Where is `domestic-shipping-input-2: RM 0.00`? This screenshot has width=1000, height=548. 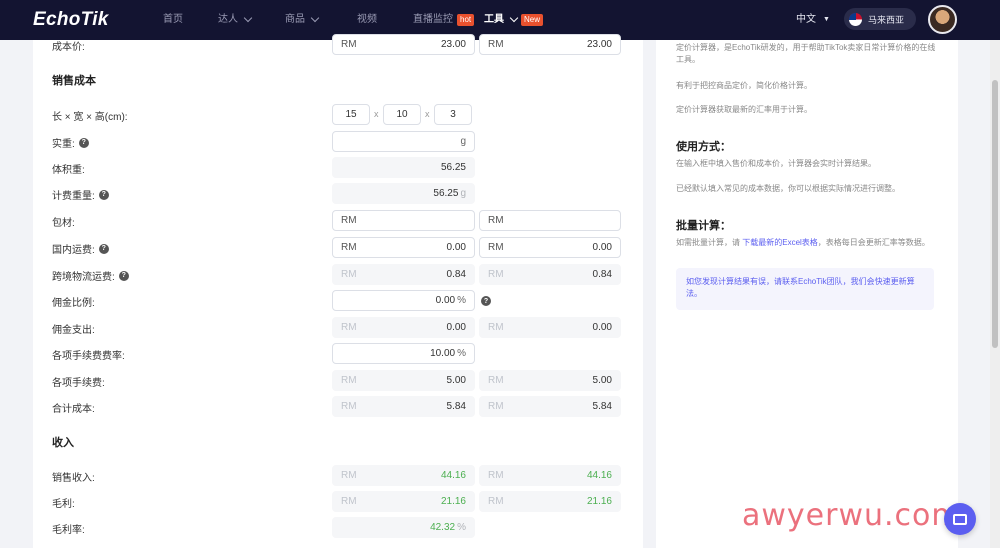
domestic-shipping-input-2: RM 0.00 is located at coordinates (550, 247).